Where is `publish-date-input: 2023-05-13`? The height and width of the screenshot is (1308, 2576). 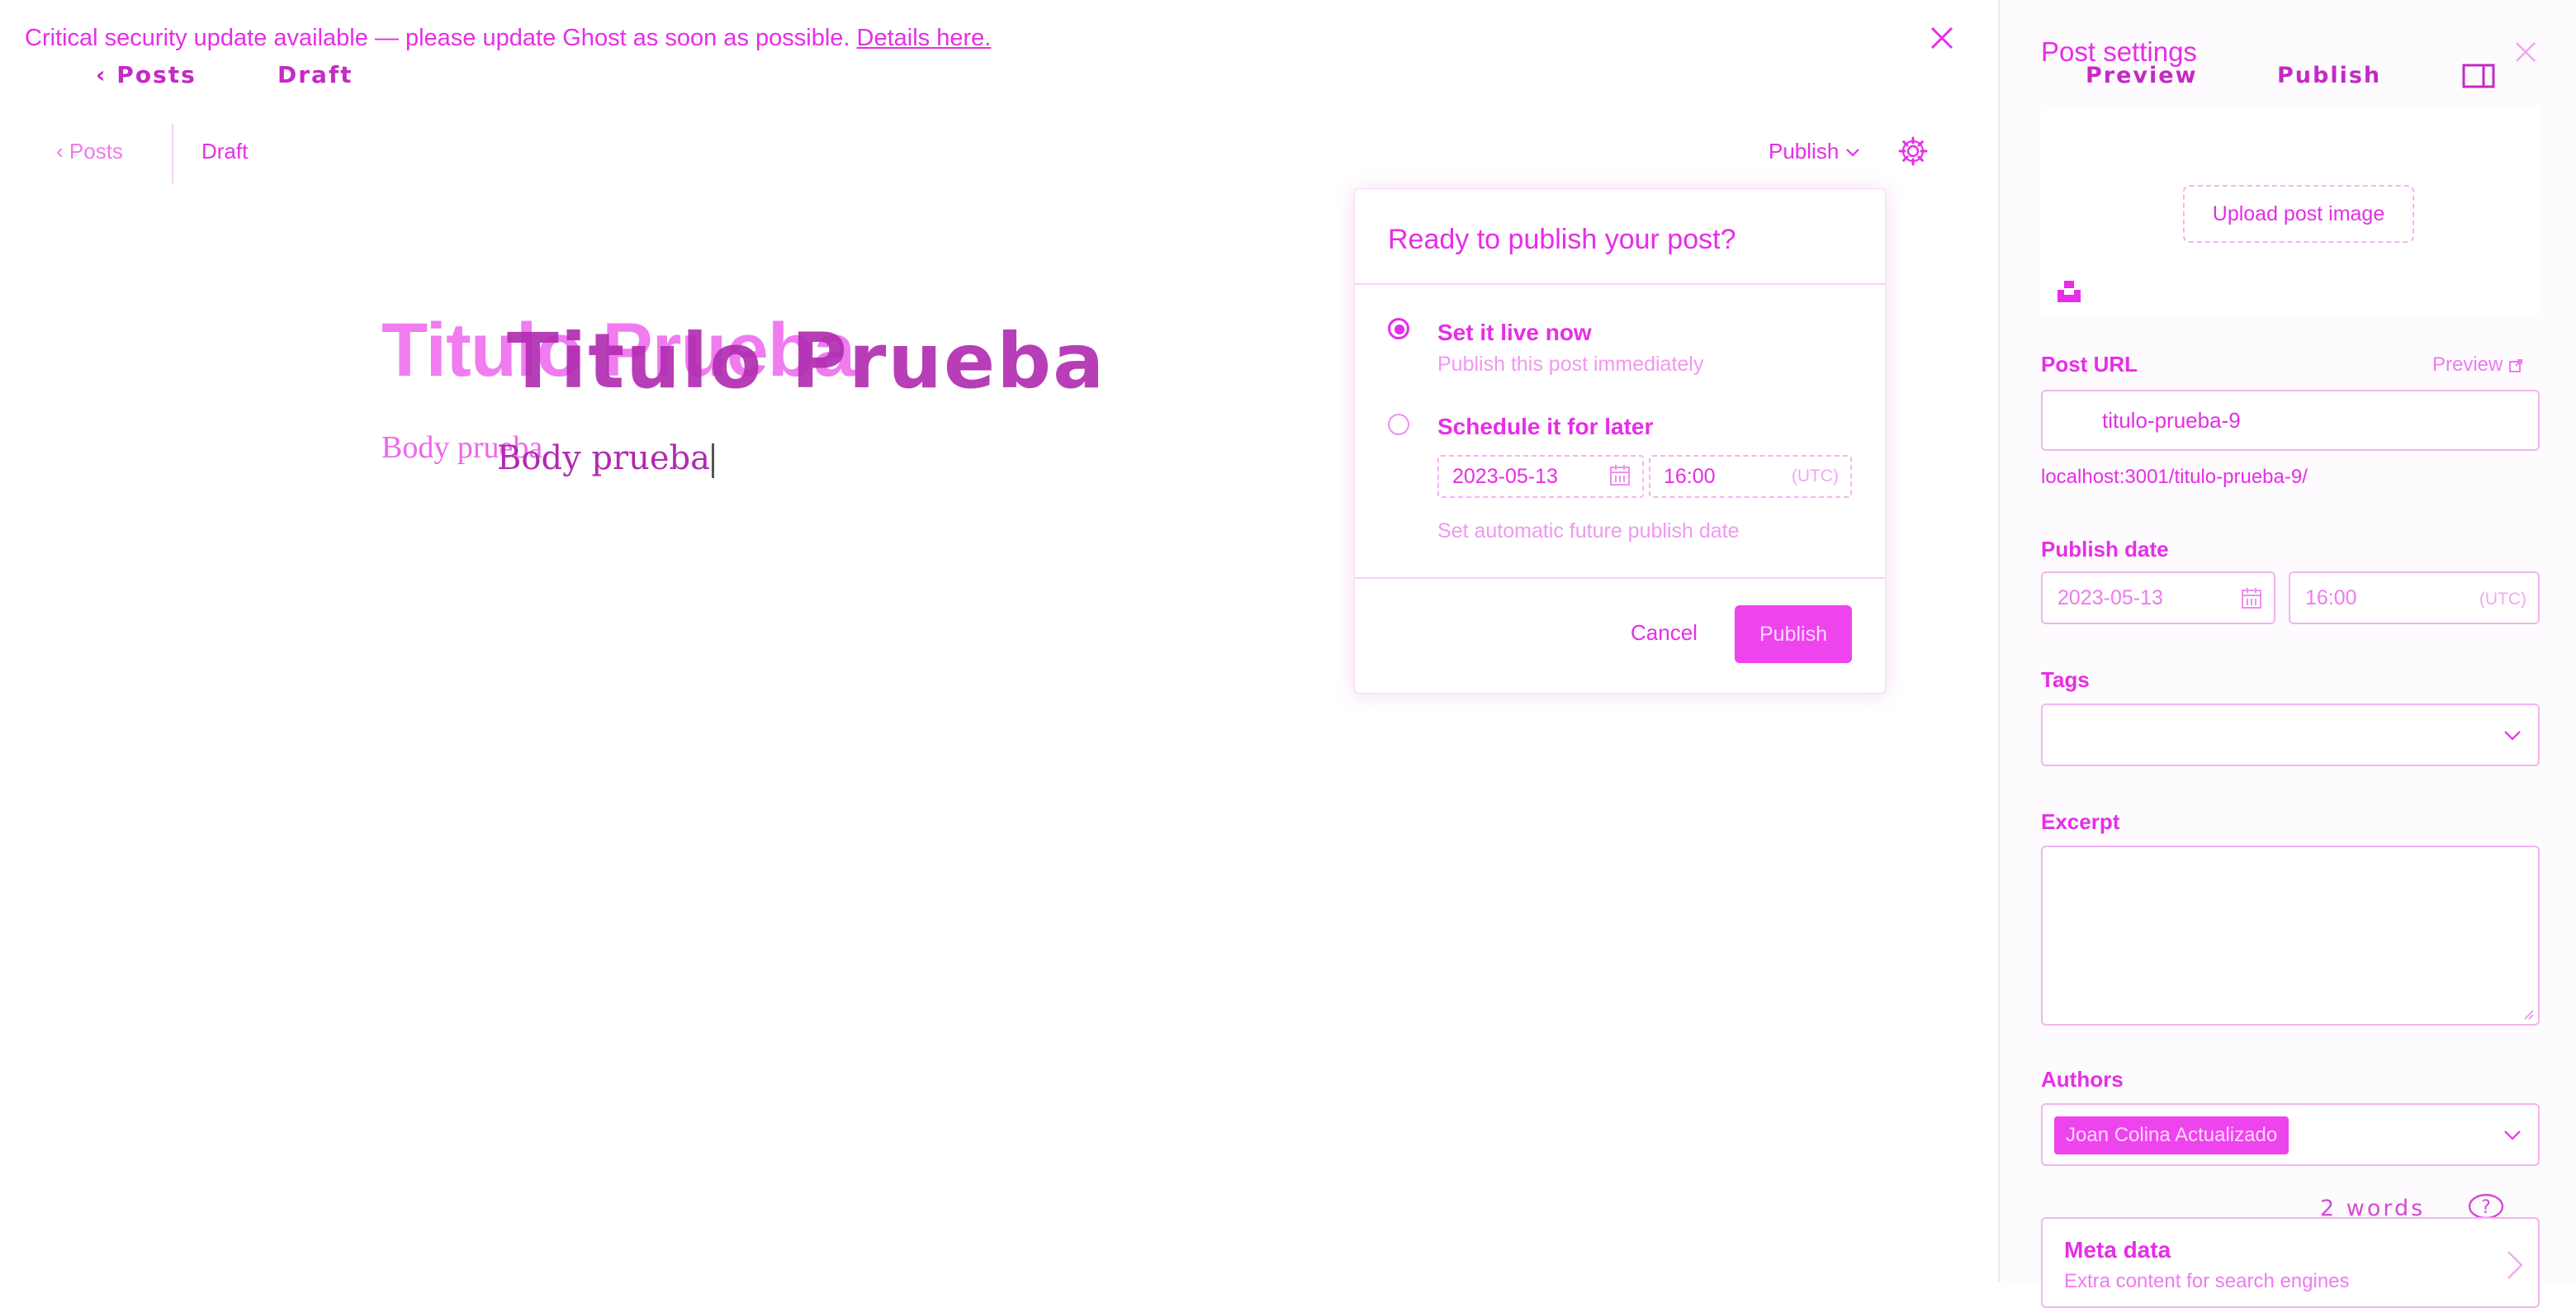
publish-date-input: 2023-05-13 is located at coordinates (2158, 597).